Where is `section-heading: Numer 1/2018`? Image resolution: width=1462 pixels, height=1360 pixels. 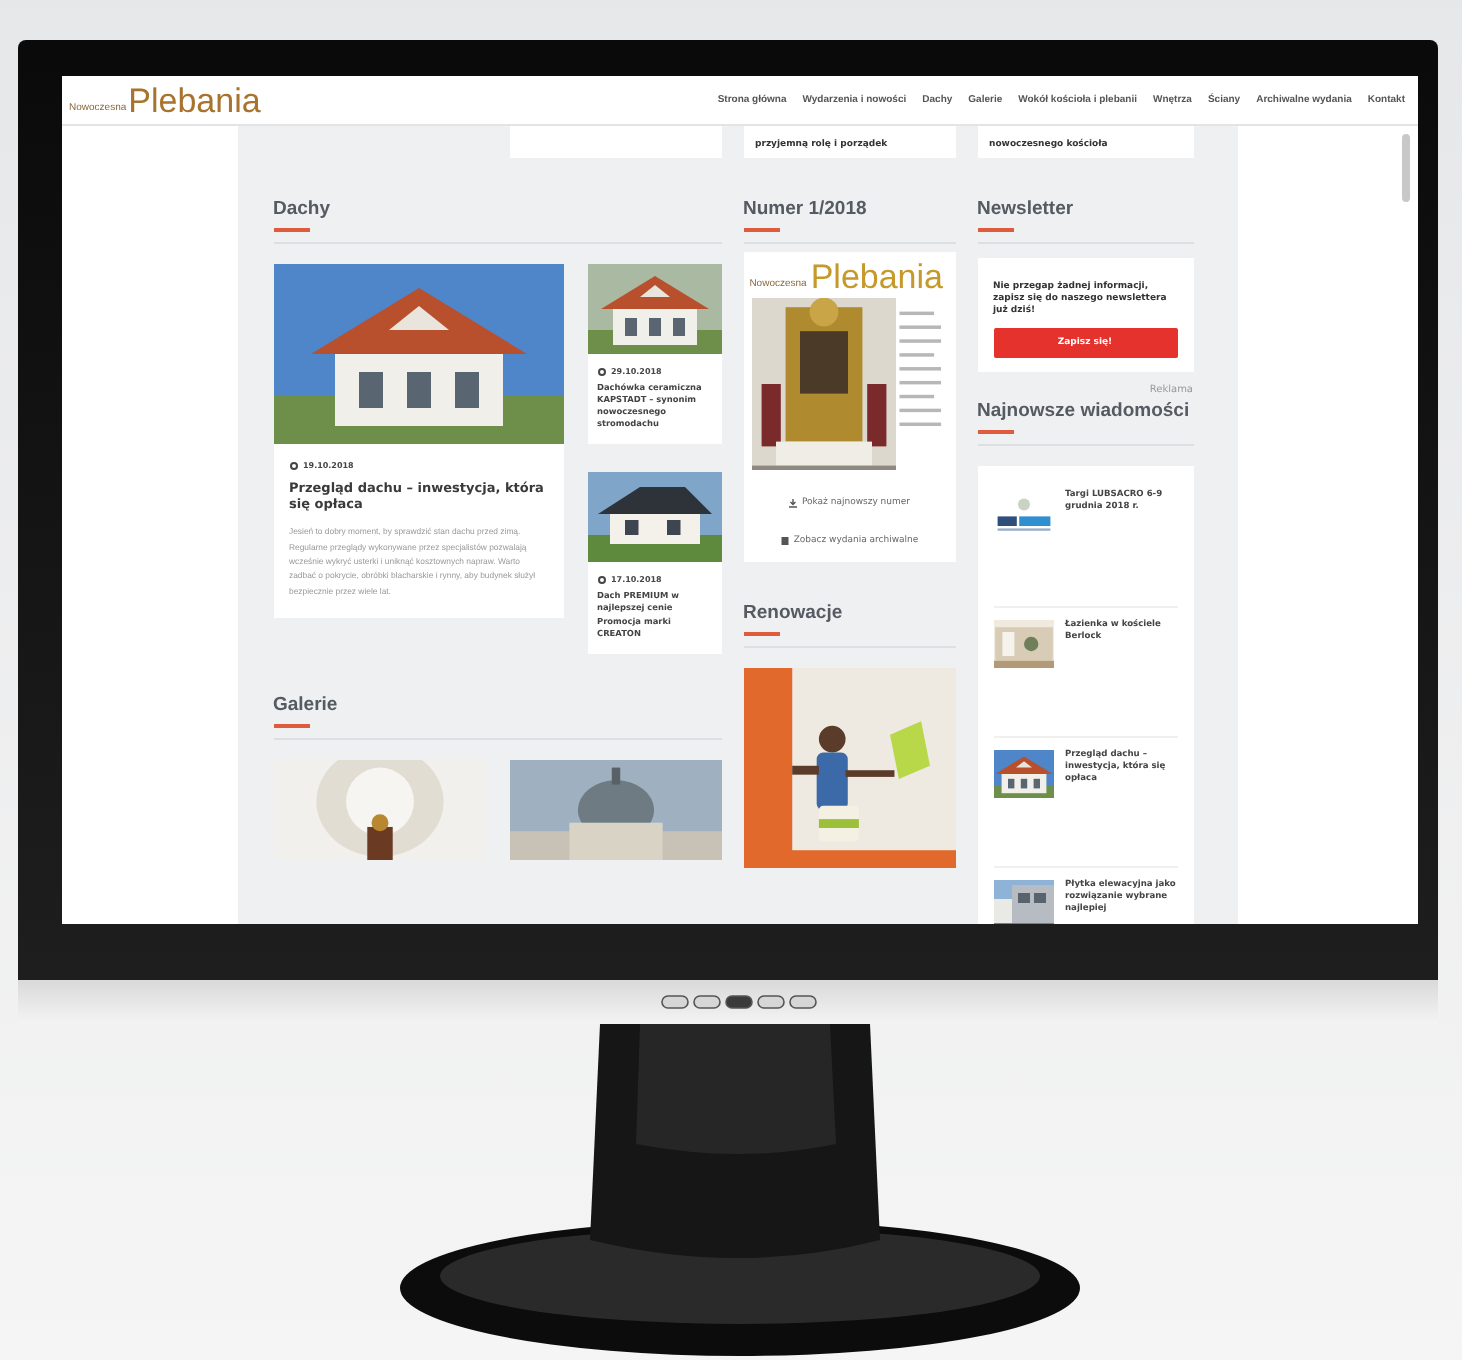
section-heading: Numer 1/2018 is located at coordinates (806, 209).